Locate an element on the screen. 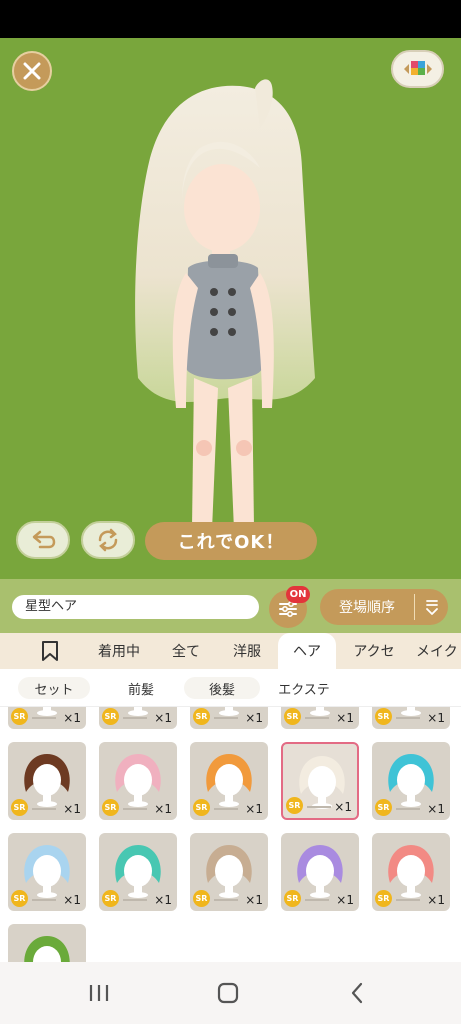 The image size is (461, 1024). tab-wearing: 着用中 is located at coordinates (119, 651).